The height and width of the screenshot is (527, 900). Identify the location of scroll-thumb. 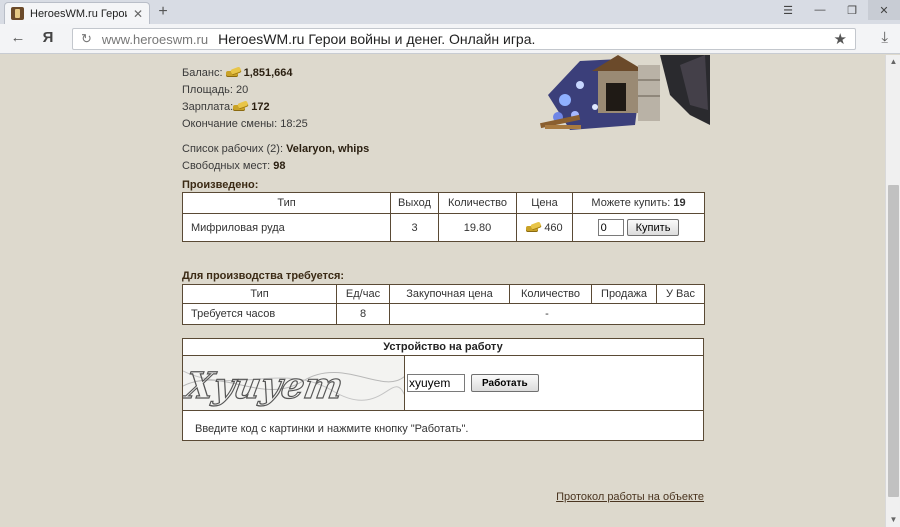
(893, 341).